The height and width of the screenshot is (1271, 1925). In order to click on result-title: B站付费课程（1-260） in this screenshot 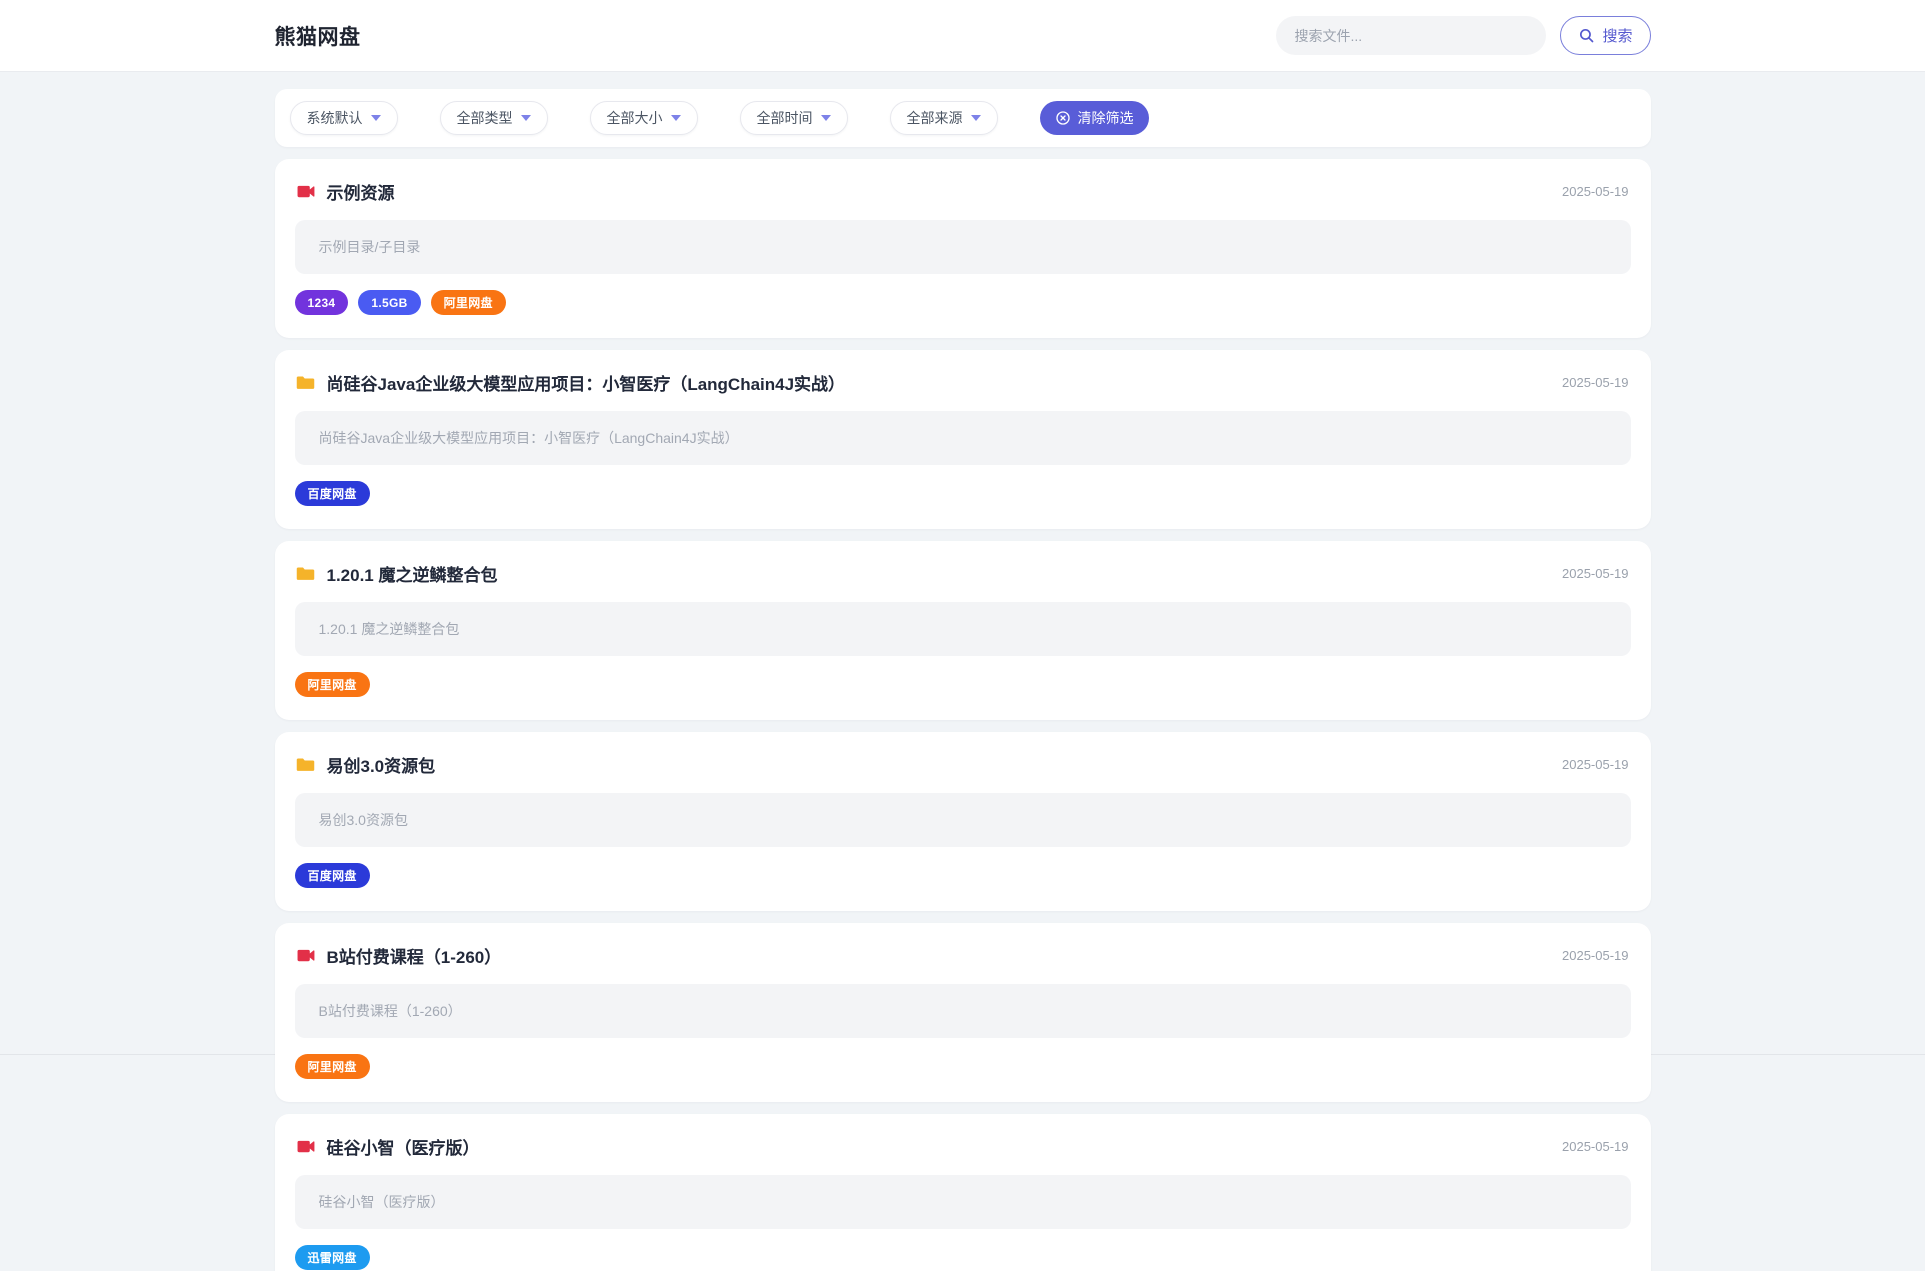, I will do `click(414, 955)`.